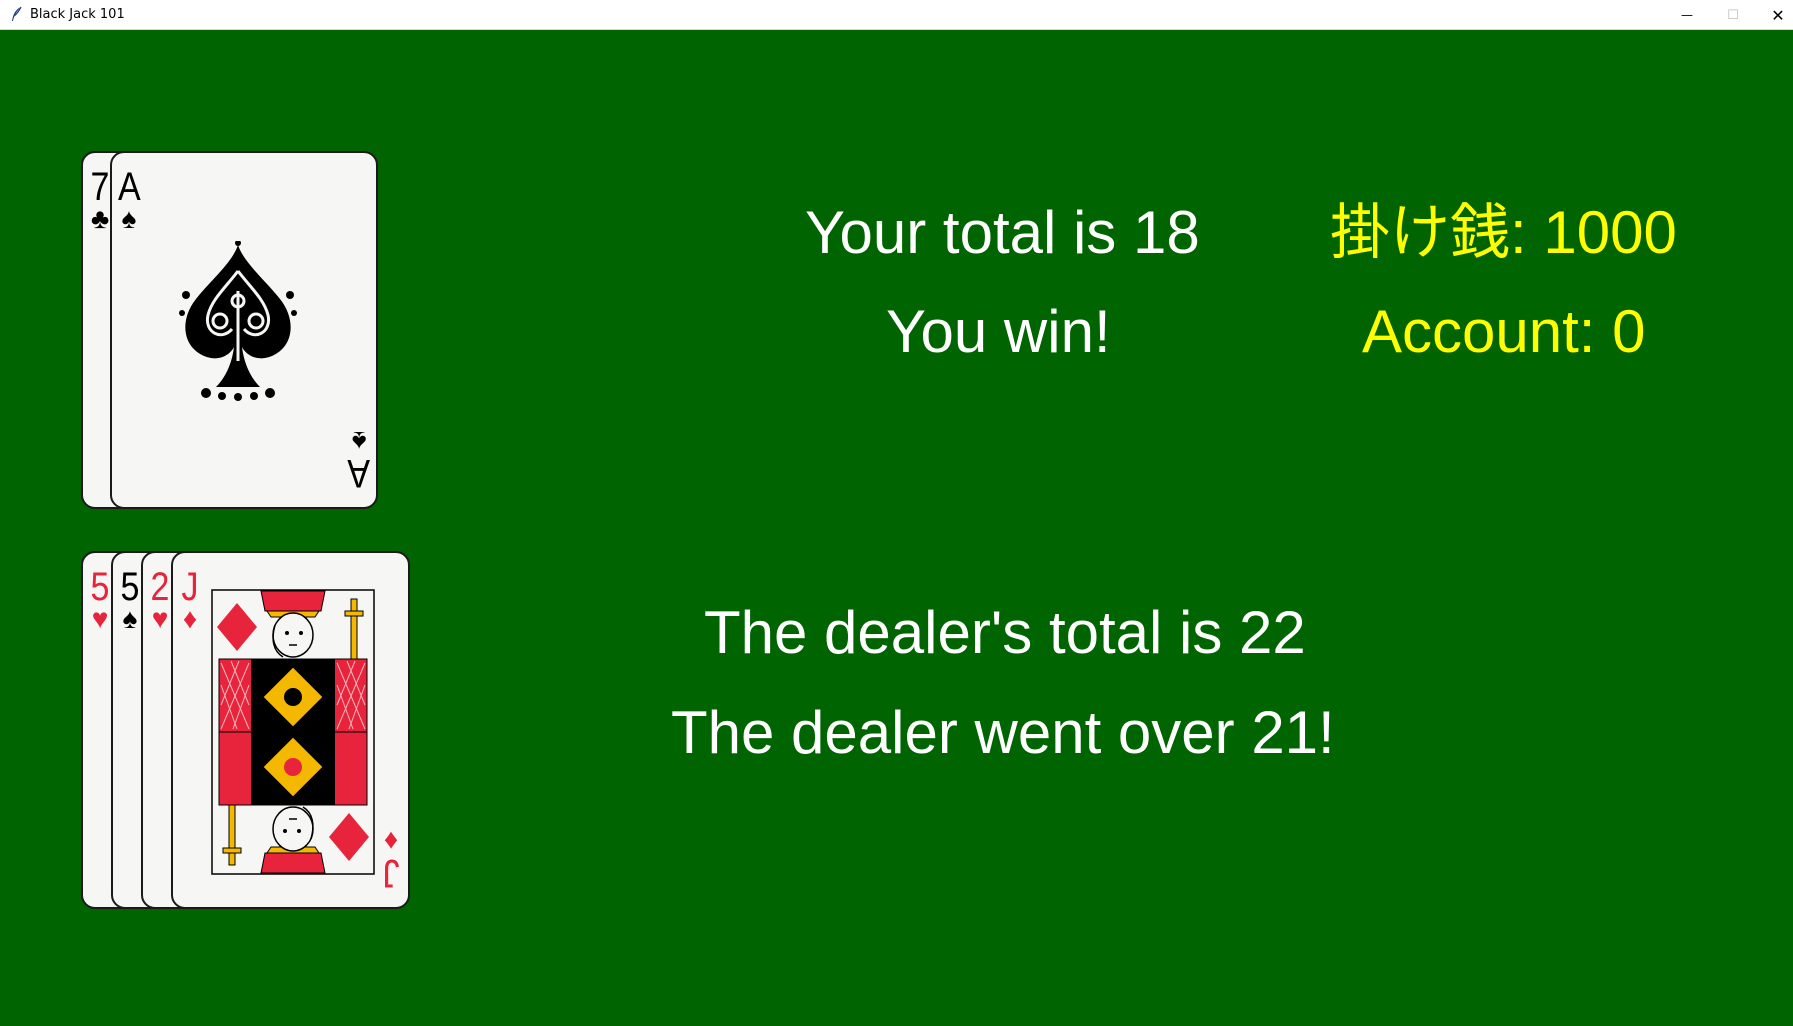  I want to click on card-index-inverted: J ♦, so click(391, 860).